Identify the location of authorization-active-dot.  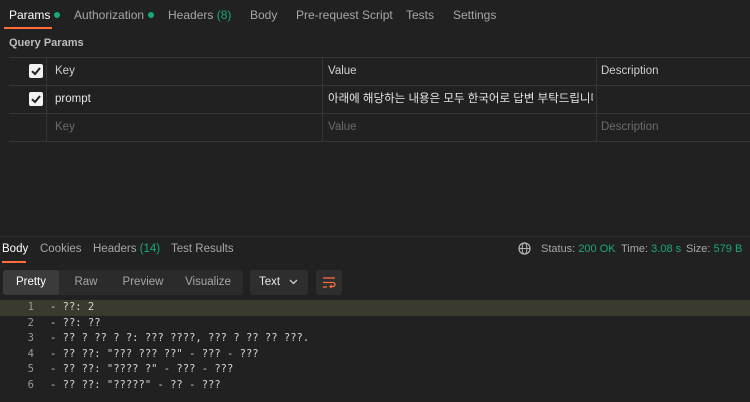
(151, 15).